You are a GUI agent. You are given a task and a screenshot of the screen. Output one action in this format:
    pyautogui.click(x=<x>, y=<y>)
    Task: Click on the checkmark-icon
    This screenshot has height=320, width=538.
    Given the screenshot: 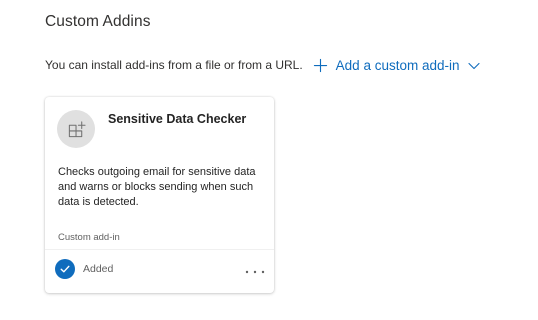 What is the action you would take?
    pyautogui.click(x=65, y=269)
    